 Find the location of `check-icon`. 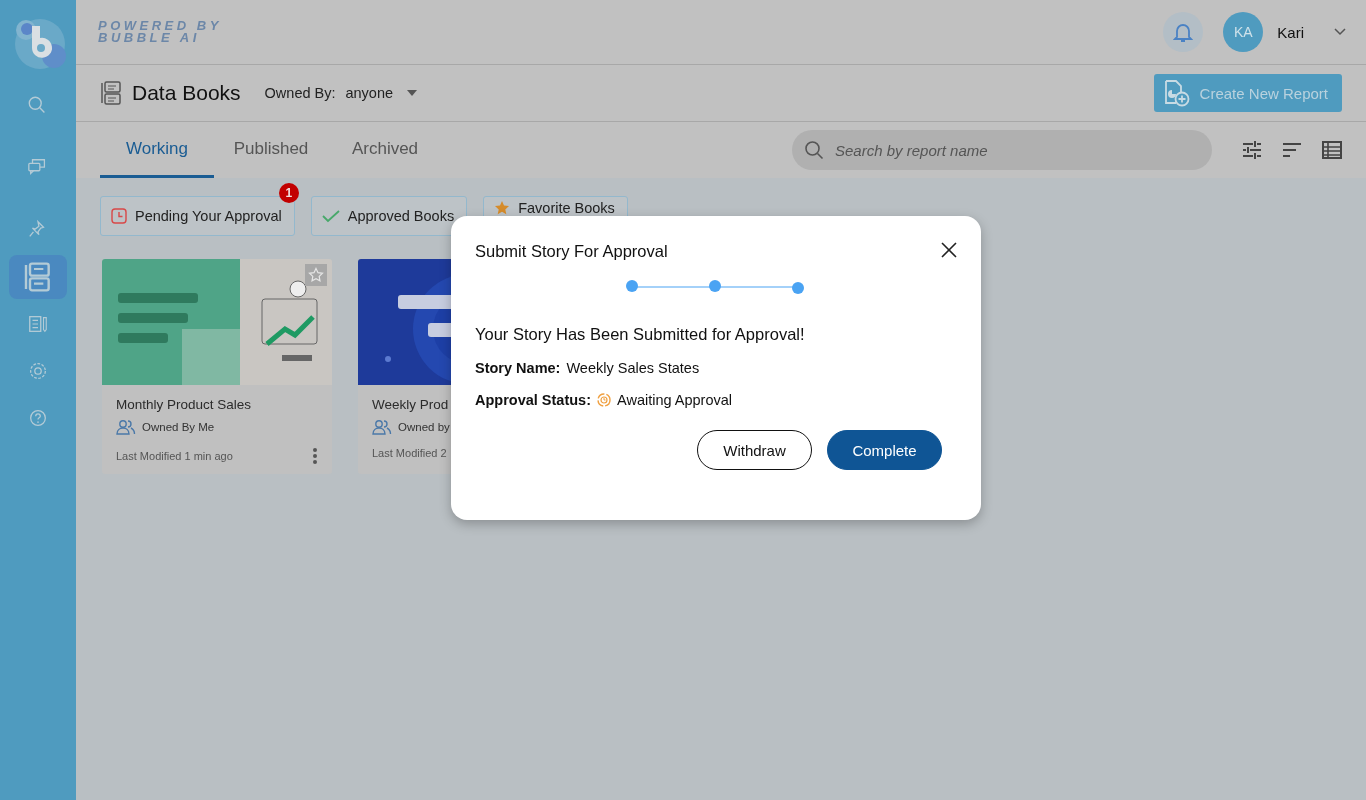

check-icon is located at coordinates (330, 216).